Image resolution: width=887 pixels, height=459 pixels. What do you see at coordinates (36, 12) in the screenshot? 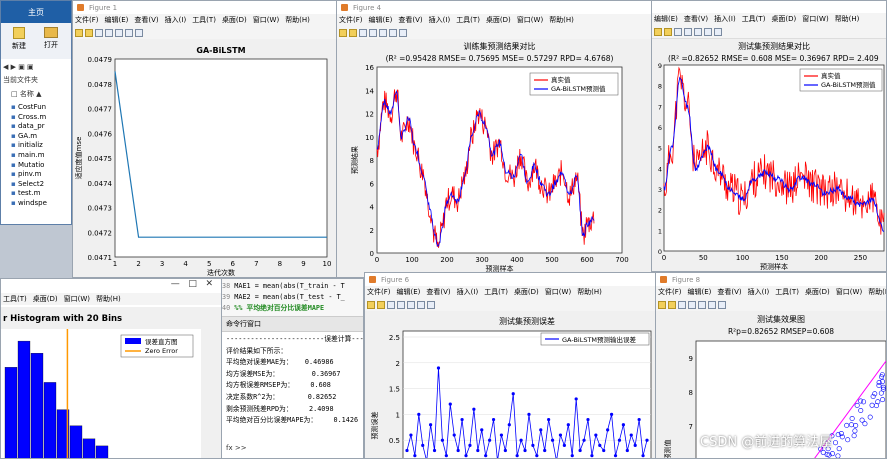
I see `home-tab: 主页` at bounding box center [36, 12].